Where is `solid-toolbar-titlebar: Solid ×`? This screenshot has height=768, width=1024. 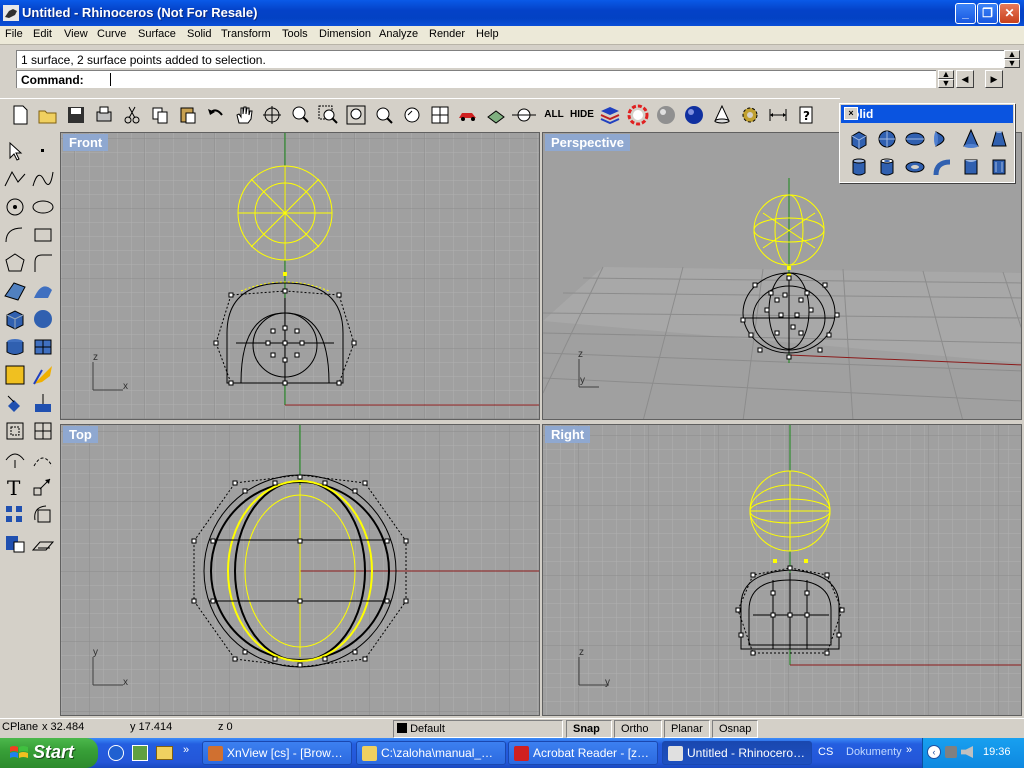
solid-toolbar-titlebar: Solid × is located at coordinates (927, 114).